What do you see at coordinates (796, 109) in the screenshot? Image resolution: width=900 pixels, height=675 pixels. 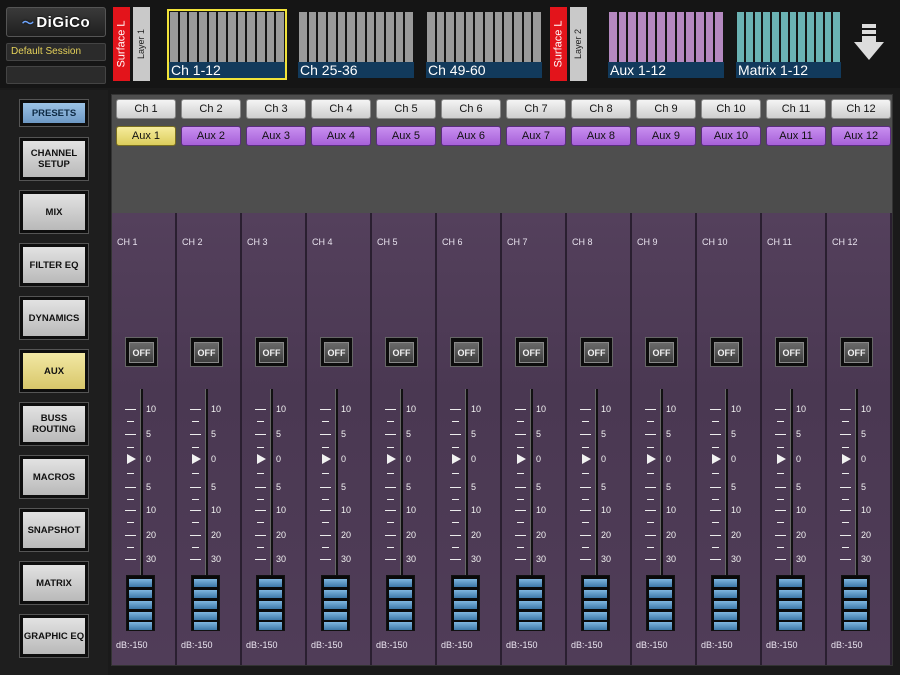 I see `channel-button-11: Ch 11` at bounding box center [796, 109].